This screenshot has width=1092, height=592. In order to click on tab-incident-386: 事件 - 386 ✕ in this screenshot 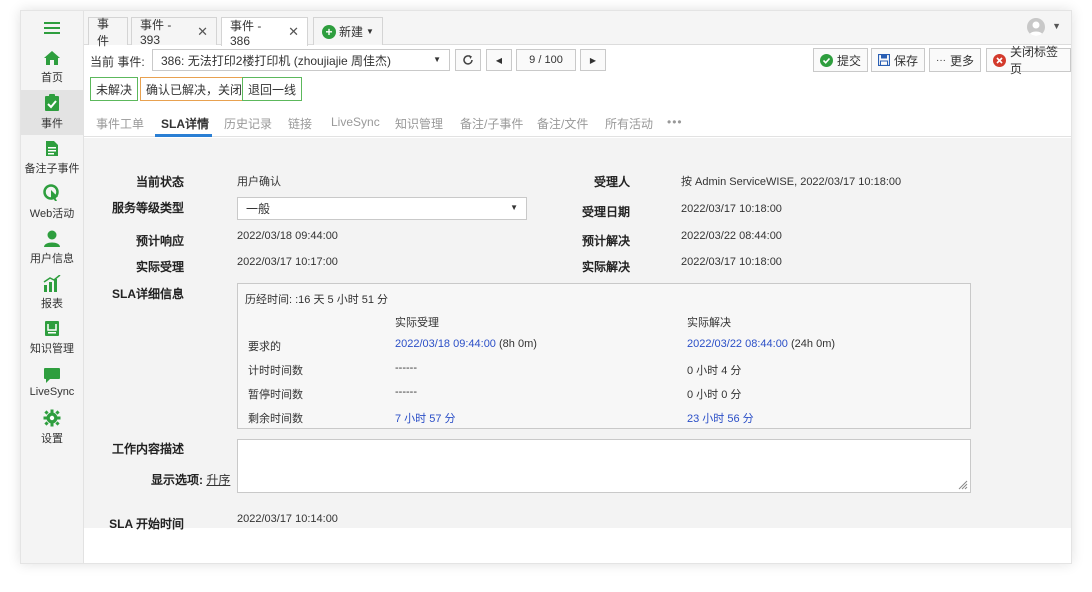, I will do `click(264, 32)`.